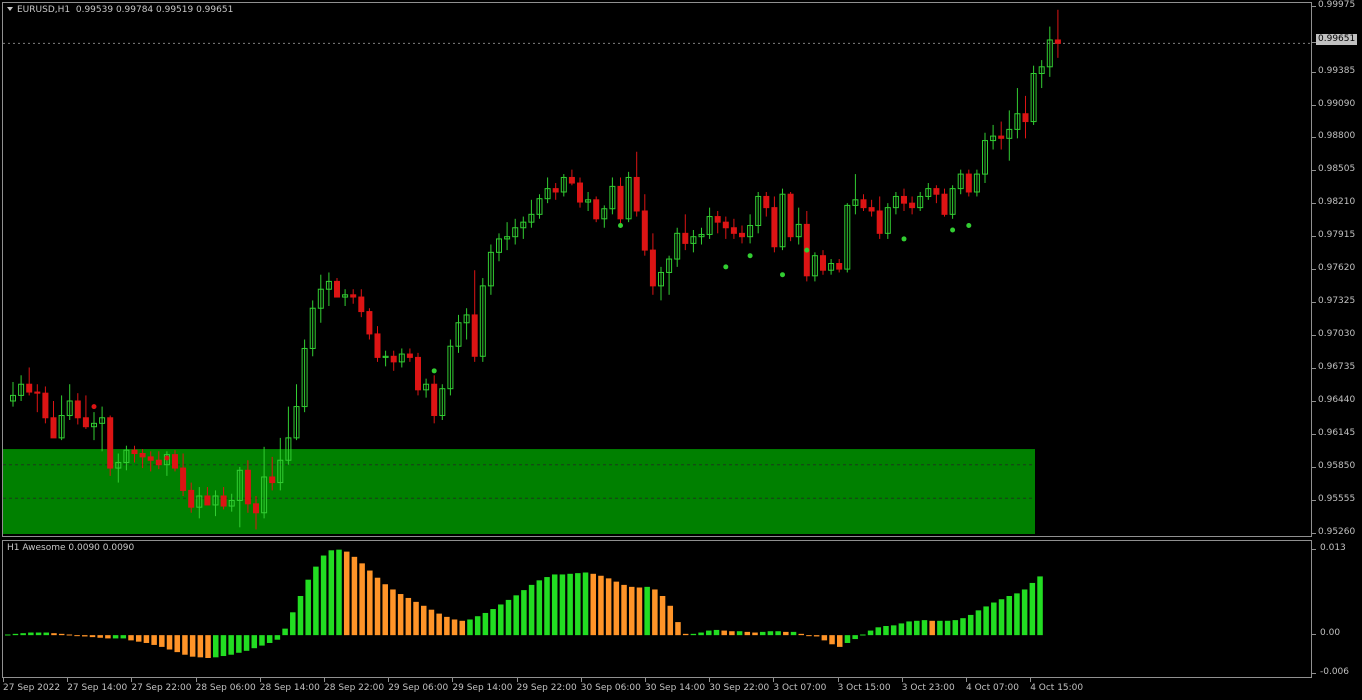 This screenshot has height=700, width=1362. I want to click on price-label: 0.97325, so click(1337, 301).